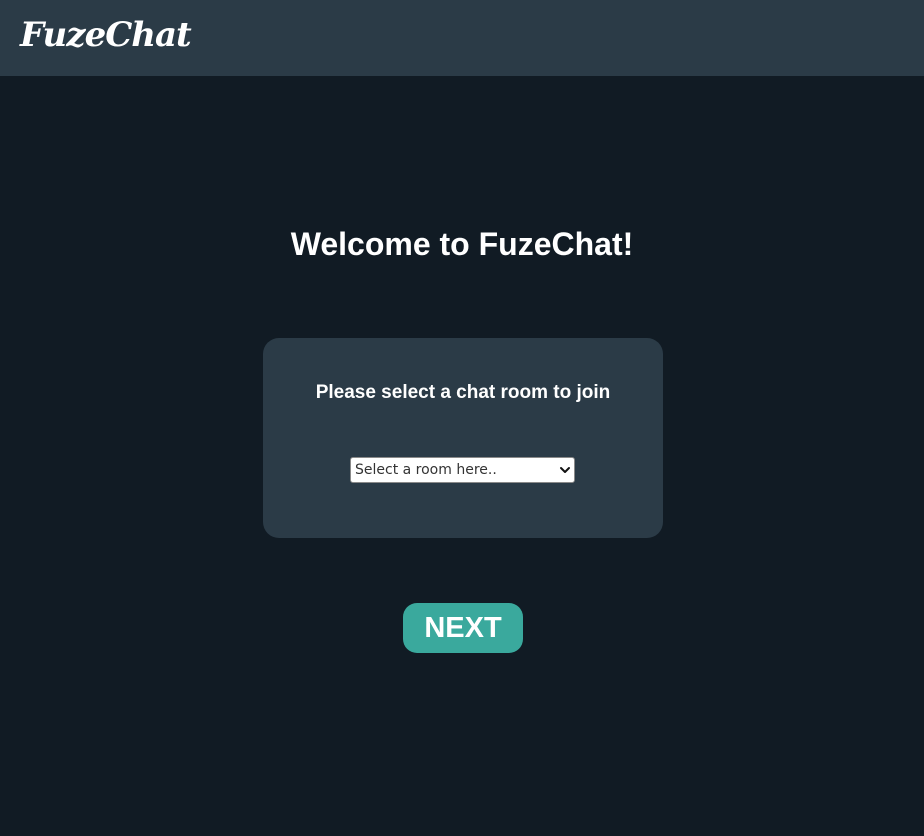 The height and width of the screenshot is (836, 924). What do you see at coordinates (106, 35) in the screenshot?
I see `app-logo: FuzeChat` at bounding box center [106, 35].